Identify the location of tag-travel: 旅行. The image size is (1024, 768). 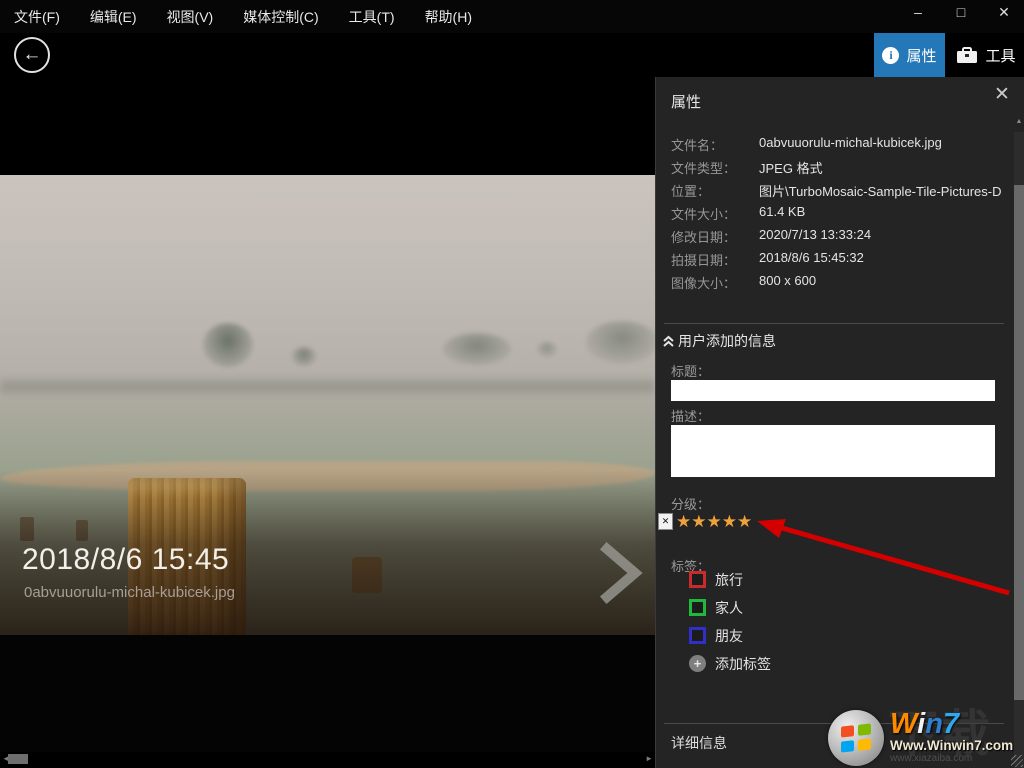
(716, 579).